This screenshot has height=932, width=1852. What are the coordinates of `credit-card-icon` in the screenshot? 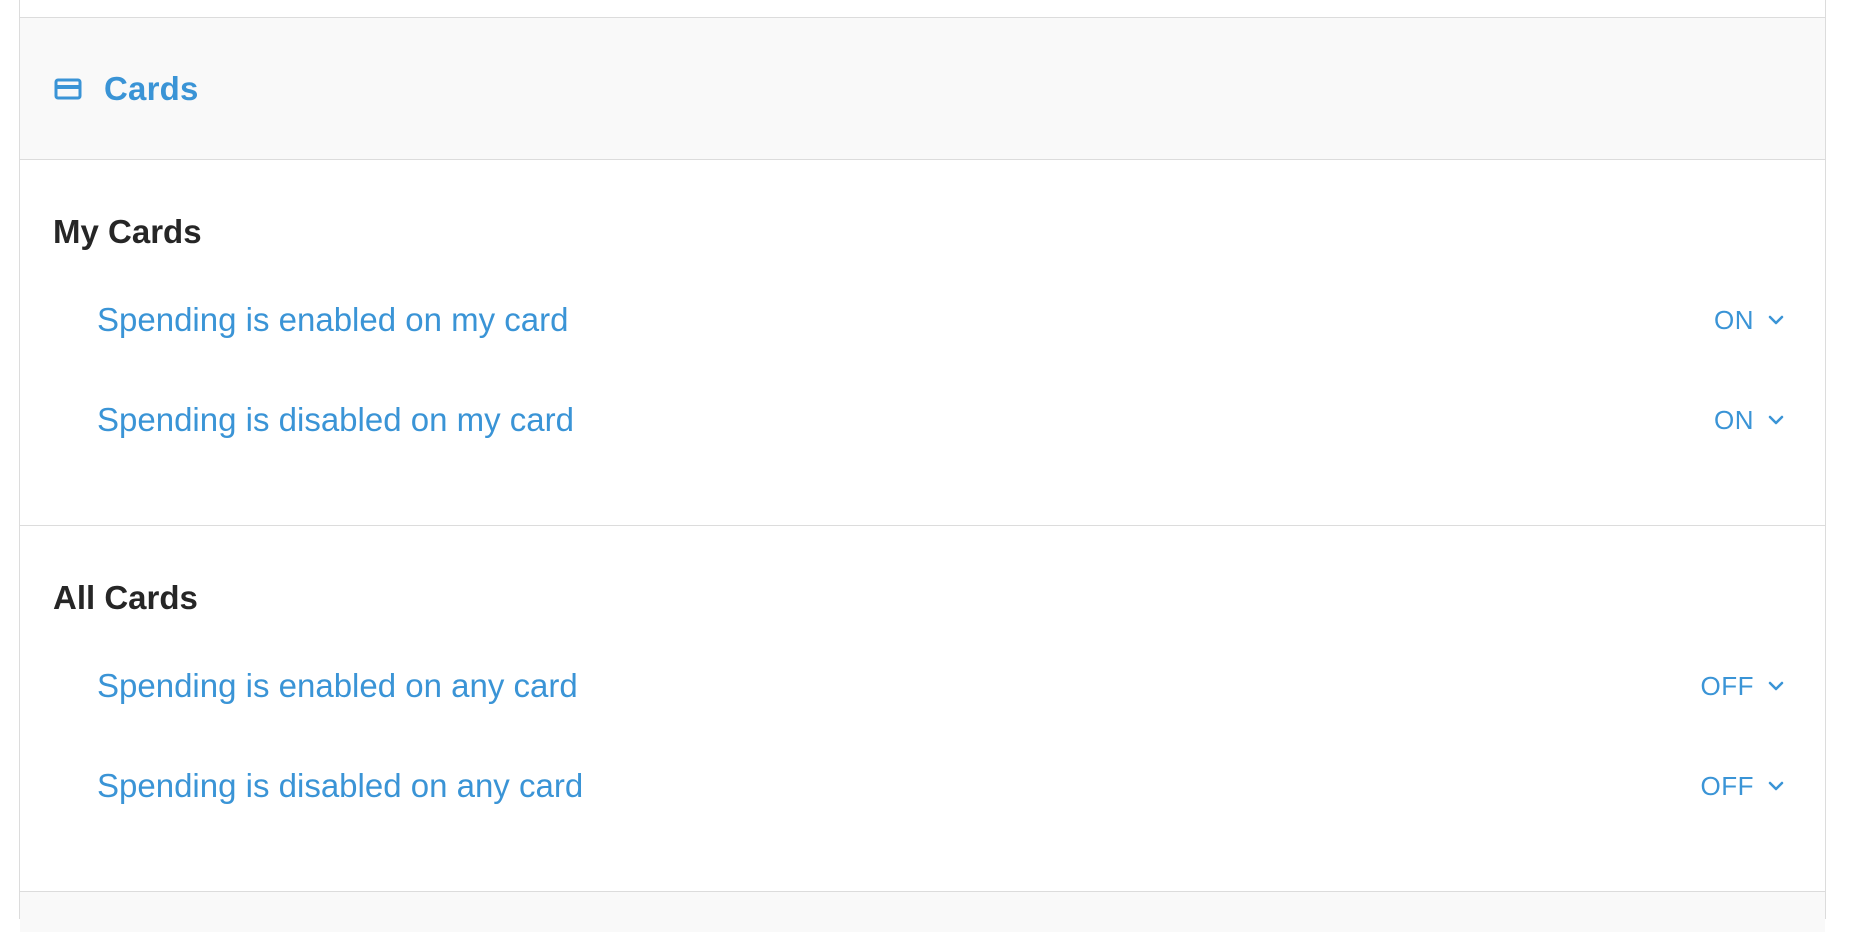 It's located at (68, 89).